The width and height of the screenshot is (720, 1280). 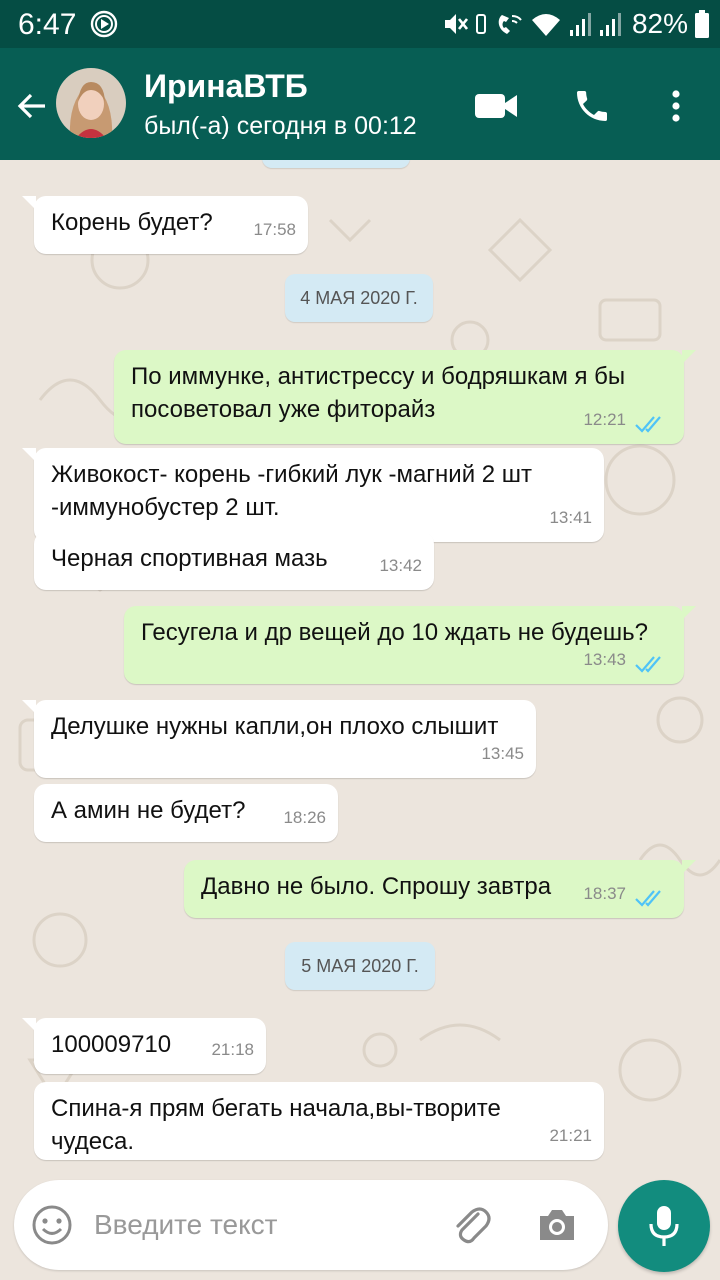 I want to click on message-bubble: А амин не будет? 18:26, so click(x=186, y=813).